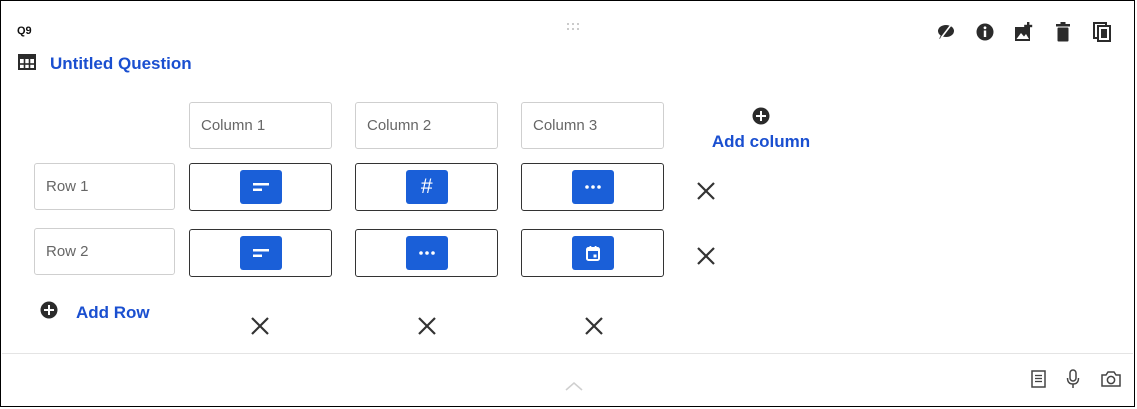 This screenshot has height=409, width=1137. I want to click on row-1-col-2-type: #, so click(426, 187).